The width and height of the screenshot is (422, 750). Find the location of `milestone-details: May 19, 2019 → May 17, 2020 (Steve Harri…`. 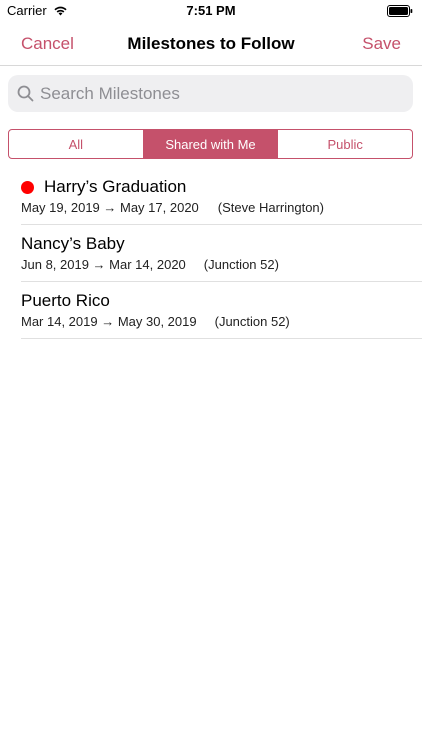

milestone-details: May 19, 2019 → May 17, 2020 (Steve Harri… is located at coordinates (172, 207).